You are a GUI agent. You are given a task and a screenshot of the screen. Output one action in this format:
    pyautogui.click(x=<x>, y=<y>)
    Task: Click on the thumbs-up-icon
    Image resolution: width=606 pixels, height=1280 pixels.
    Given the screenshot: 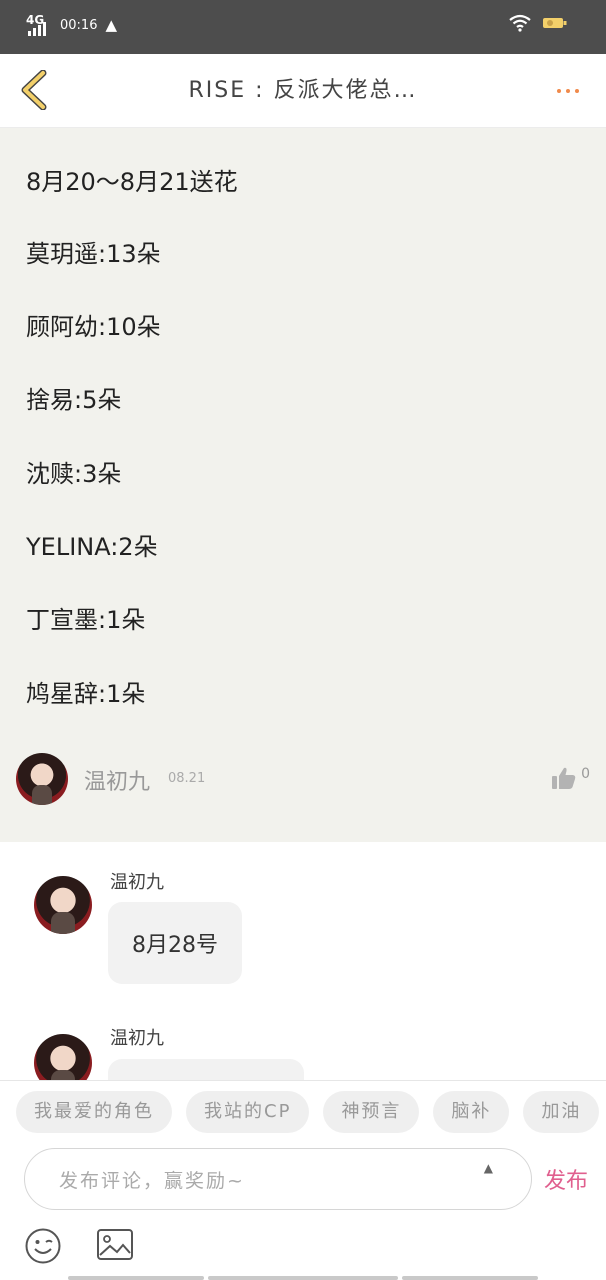 What is the action you would take?
    pyautogui.click(x=564, y=778)
    